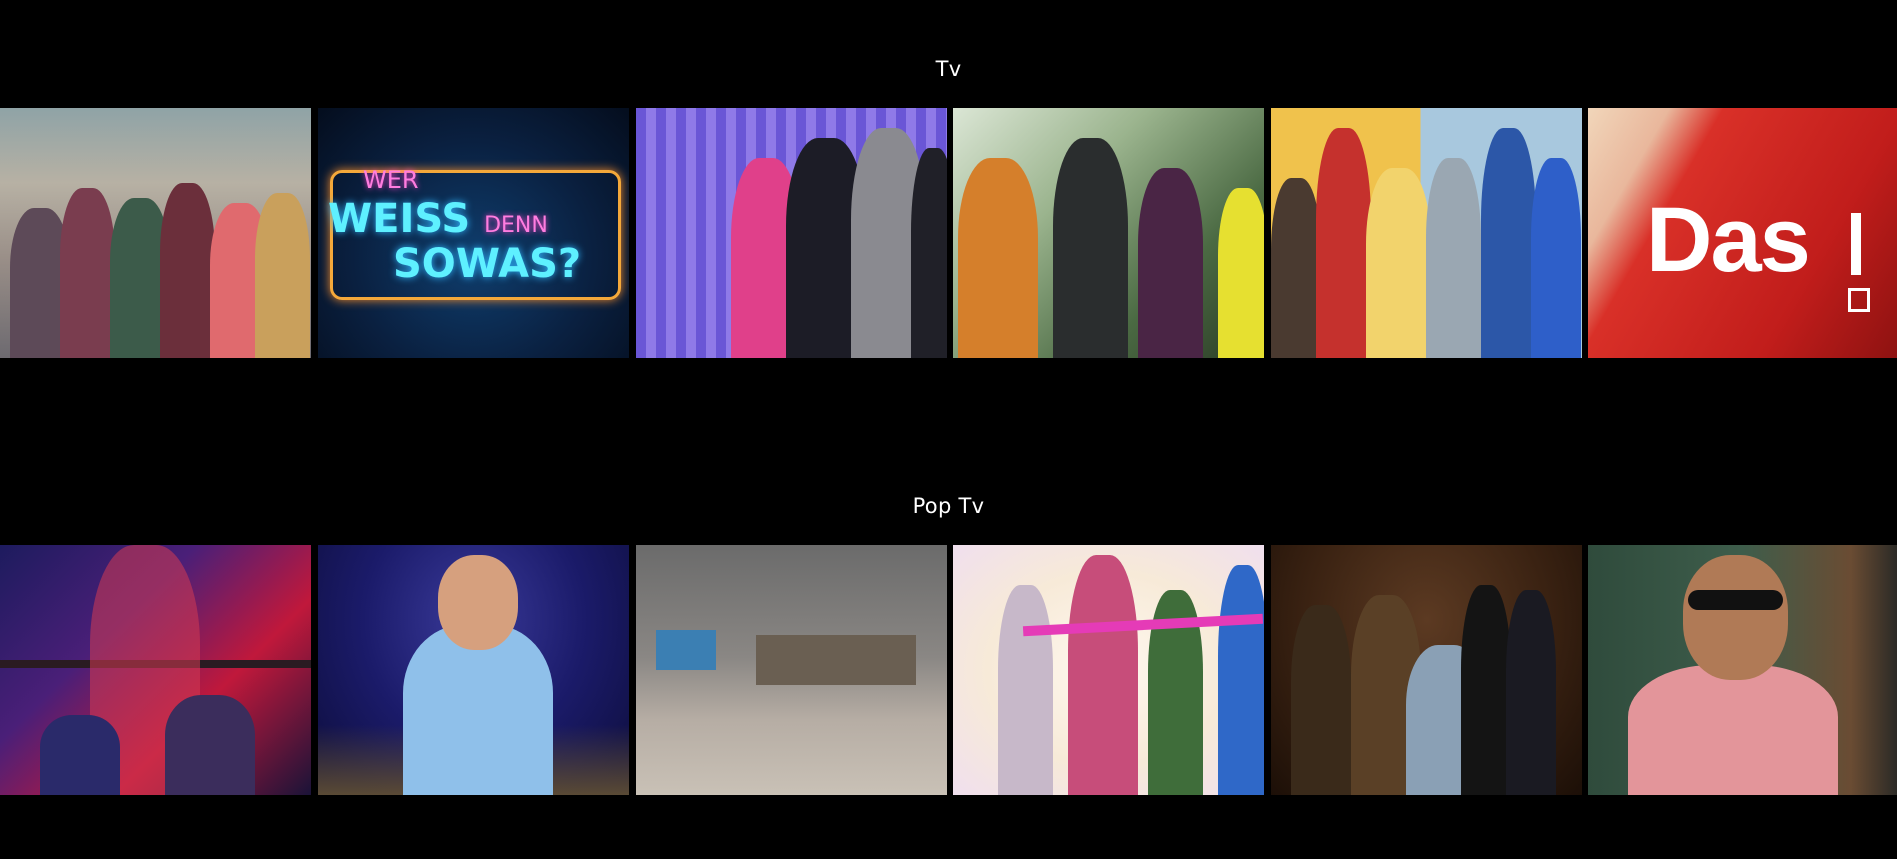 This screenshot has height=859, width=1897. Describe the element at coordinates (686, 650) in the screenshot. I see `tarp` at that location.